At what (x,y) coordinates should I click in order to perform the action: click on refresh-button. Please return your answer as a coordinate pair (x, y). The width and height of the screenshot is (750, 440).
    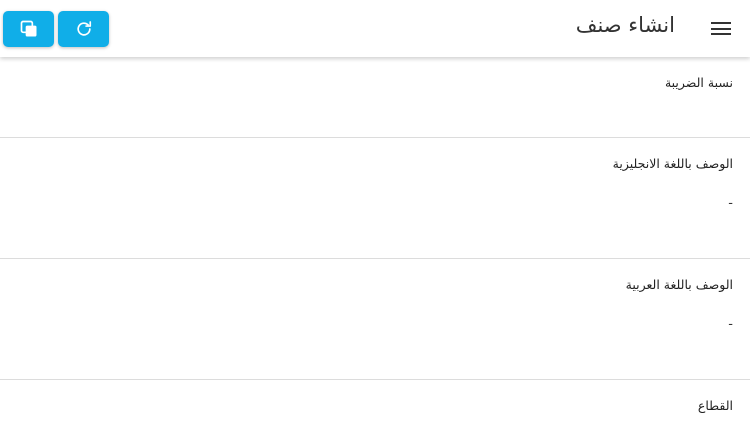
    Looking at the image, I should click on (83, 29).